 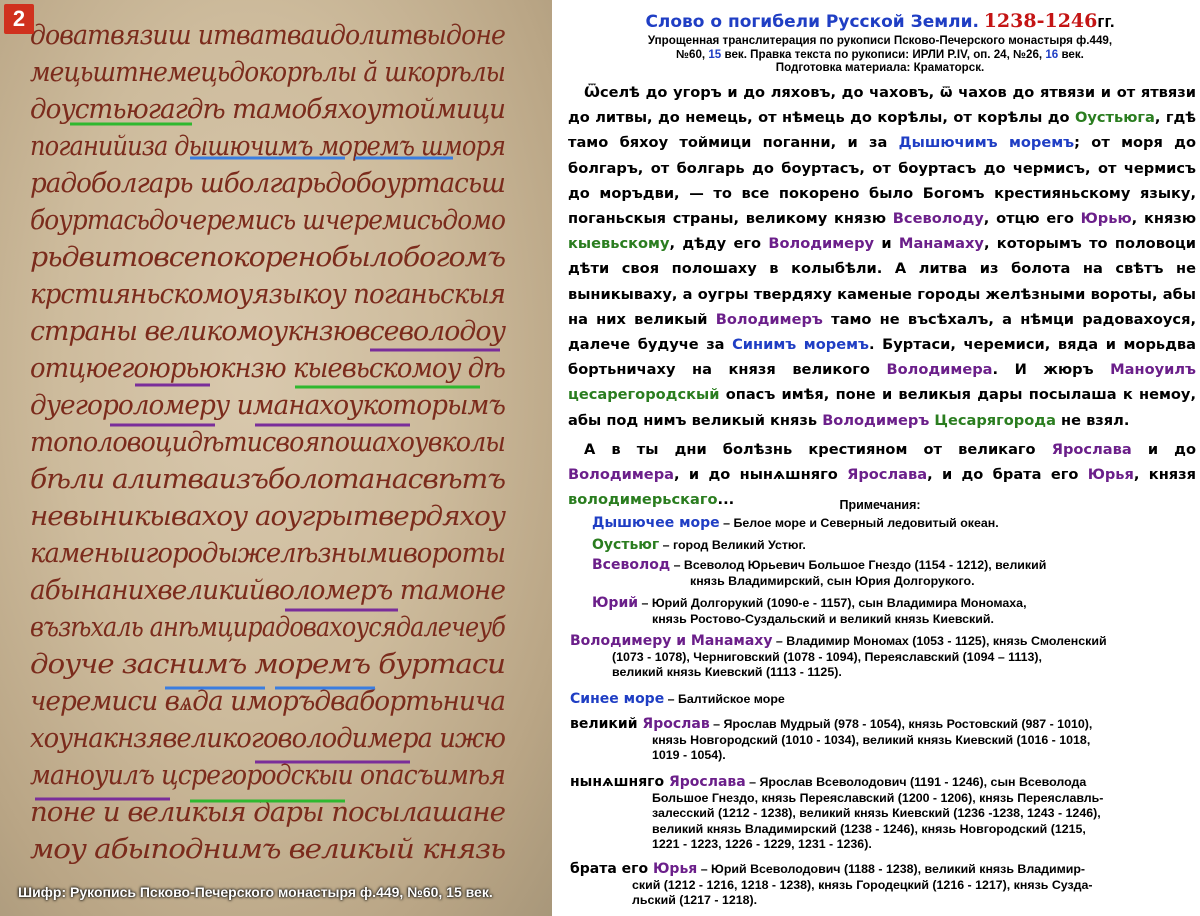 What do you see at coordinates (267, 738) in the screenshot?
I see `manuscript-line: хоунакнзявеликоговолодимера ижю` at bounding box center [267, 738].